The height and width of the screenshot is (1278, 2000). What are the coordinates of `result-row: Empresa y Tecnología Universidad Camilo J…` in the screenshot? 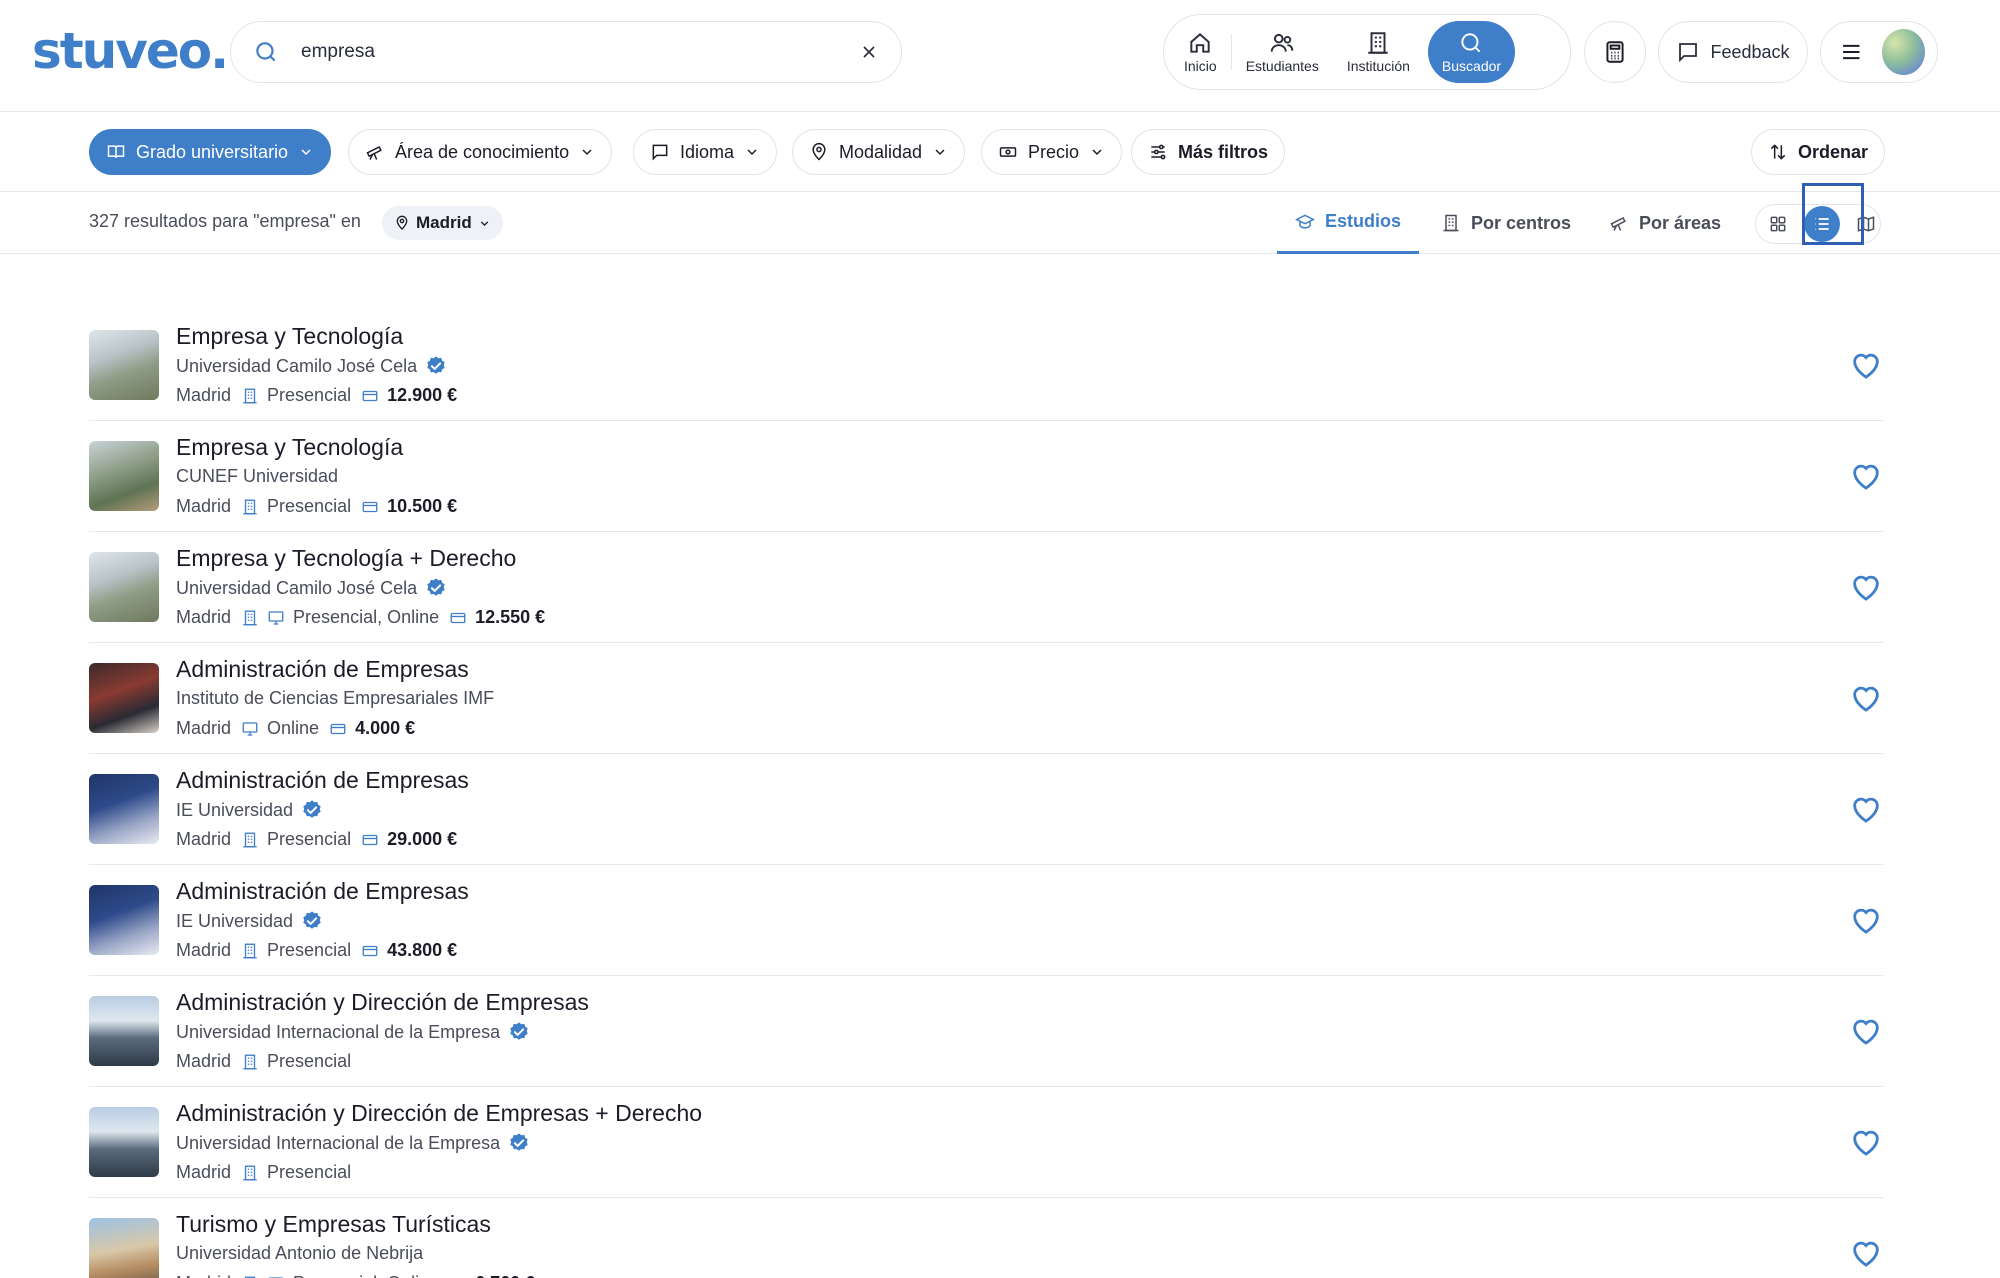 It's located at (986, 365).